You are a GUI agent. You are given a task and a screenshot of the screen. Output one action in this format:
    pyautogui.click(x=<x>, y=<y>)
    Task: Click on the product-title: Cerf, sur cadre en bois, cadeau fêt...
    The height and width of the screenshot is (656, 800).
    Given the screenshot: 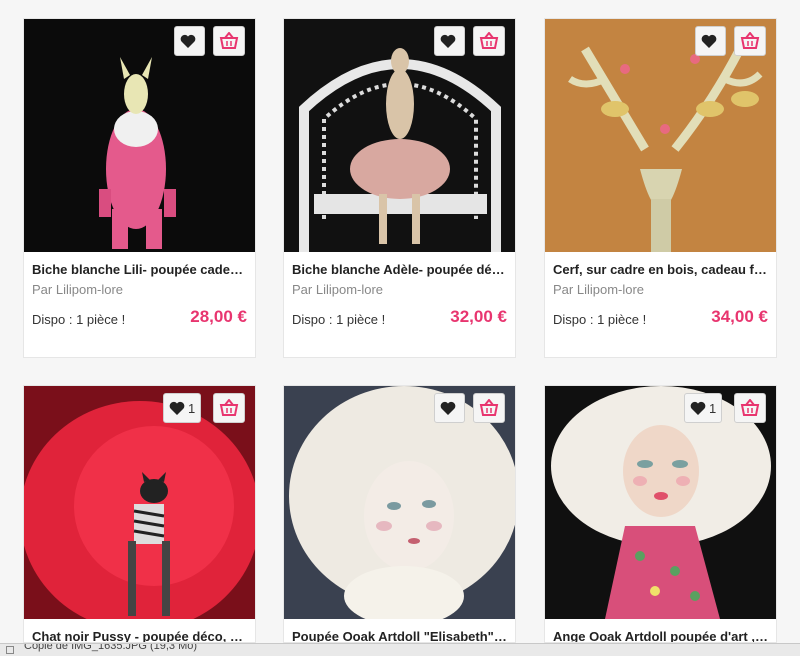 What is the action you would take?
    pyautogui.click(x=660, y=269)
    